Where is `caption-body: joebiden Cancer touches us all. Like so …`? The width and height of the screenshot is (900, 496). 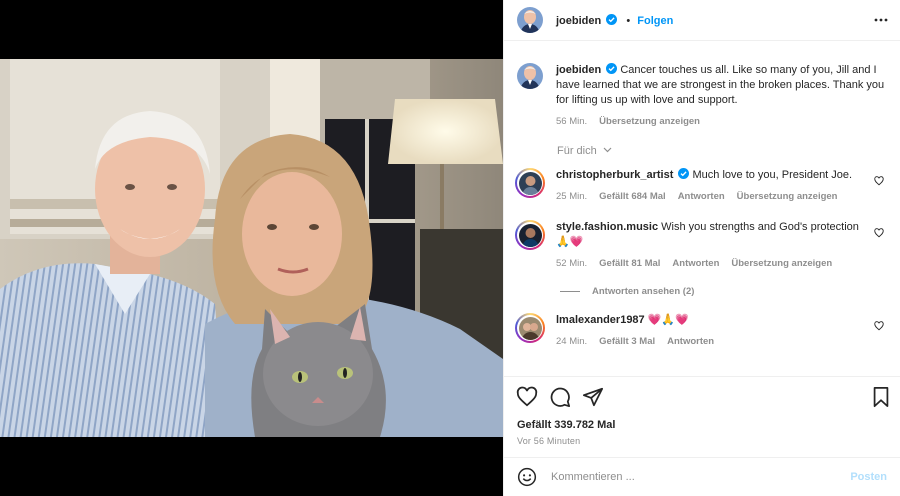
caption-body: joebiden Cancer touches us all. Like so … is located at coordinates (723, 96).